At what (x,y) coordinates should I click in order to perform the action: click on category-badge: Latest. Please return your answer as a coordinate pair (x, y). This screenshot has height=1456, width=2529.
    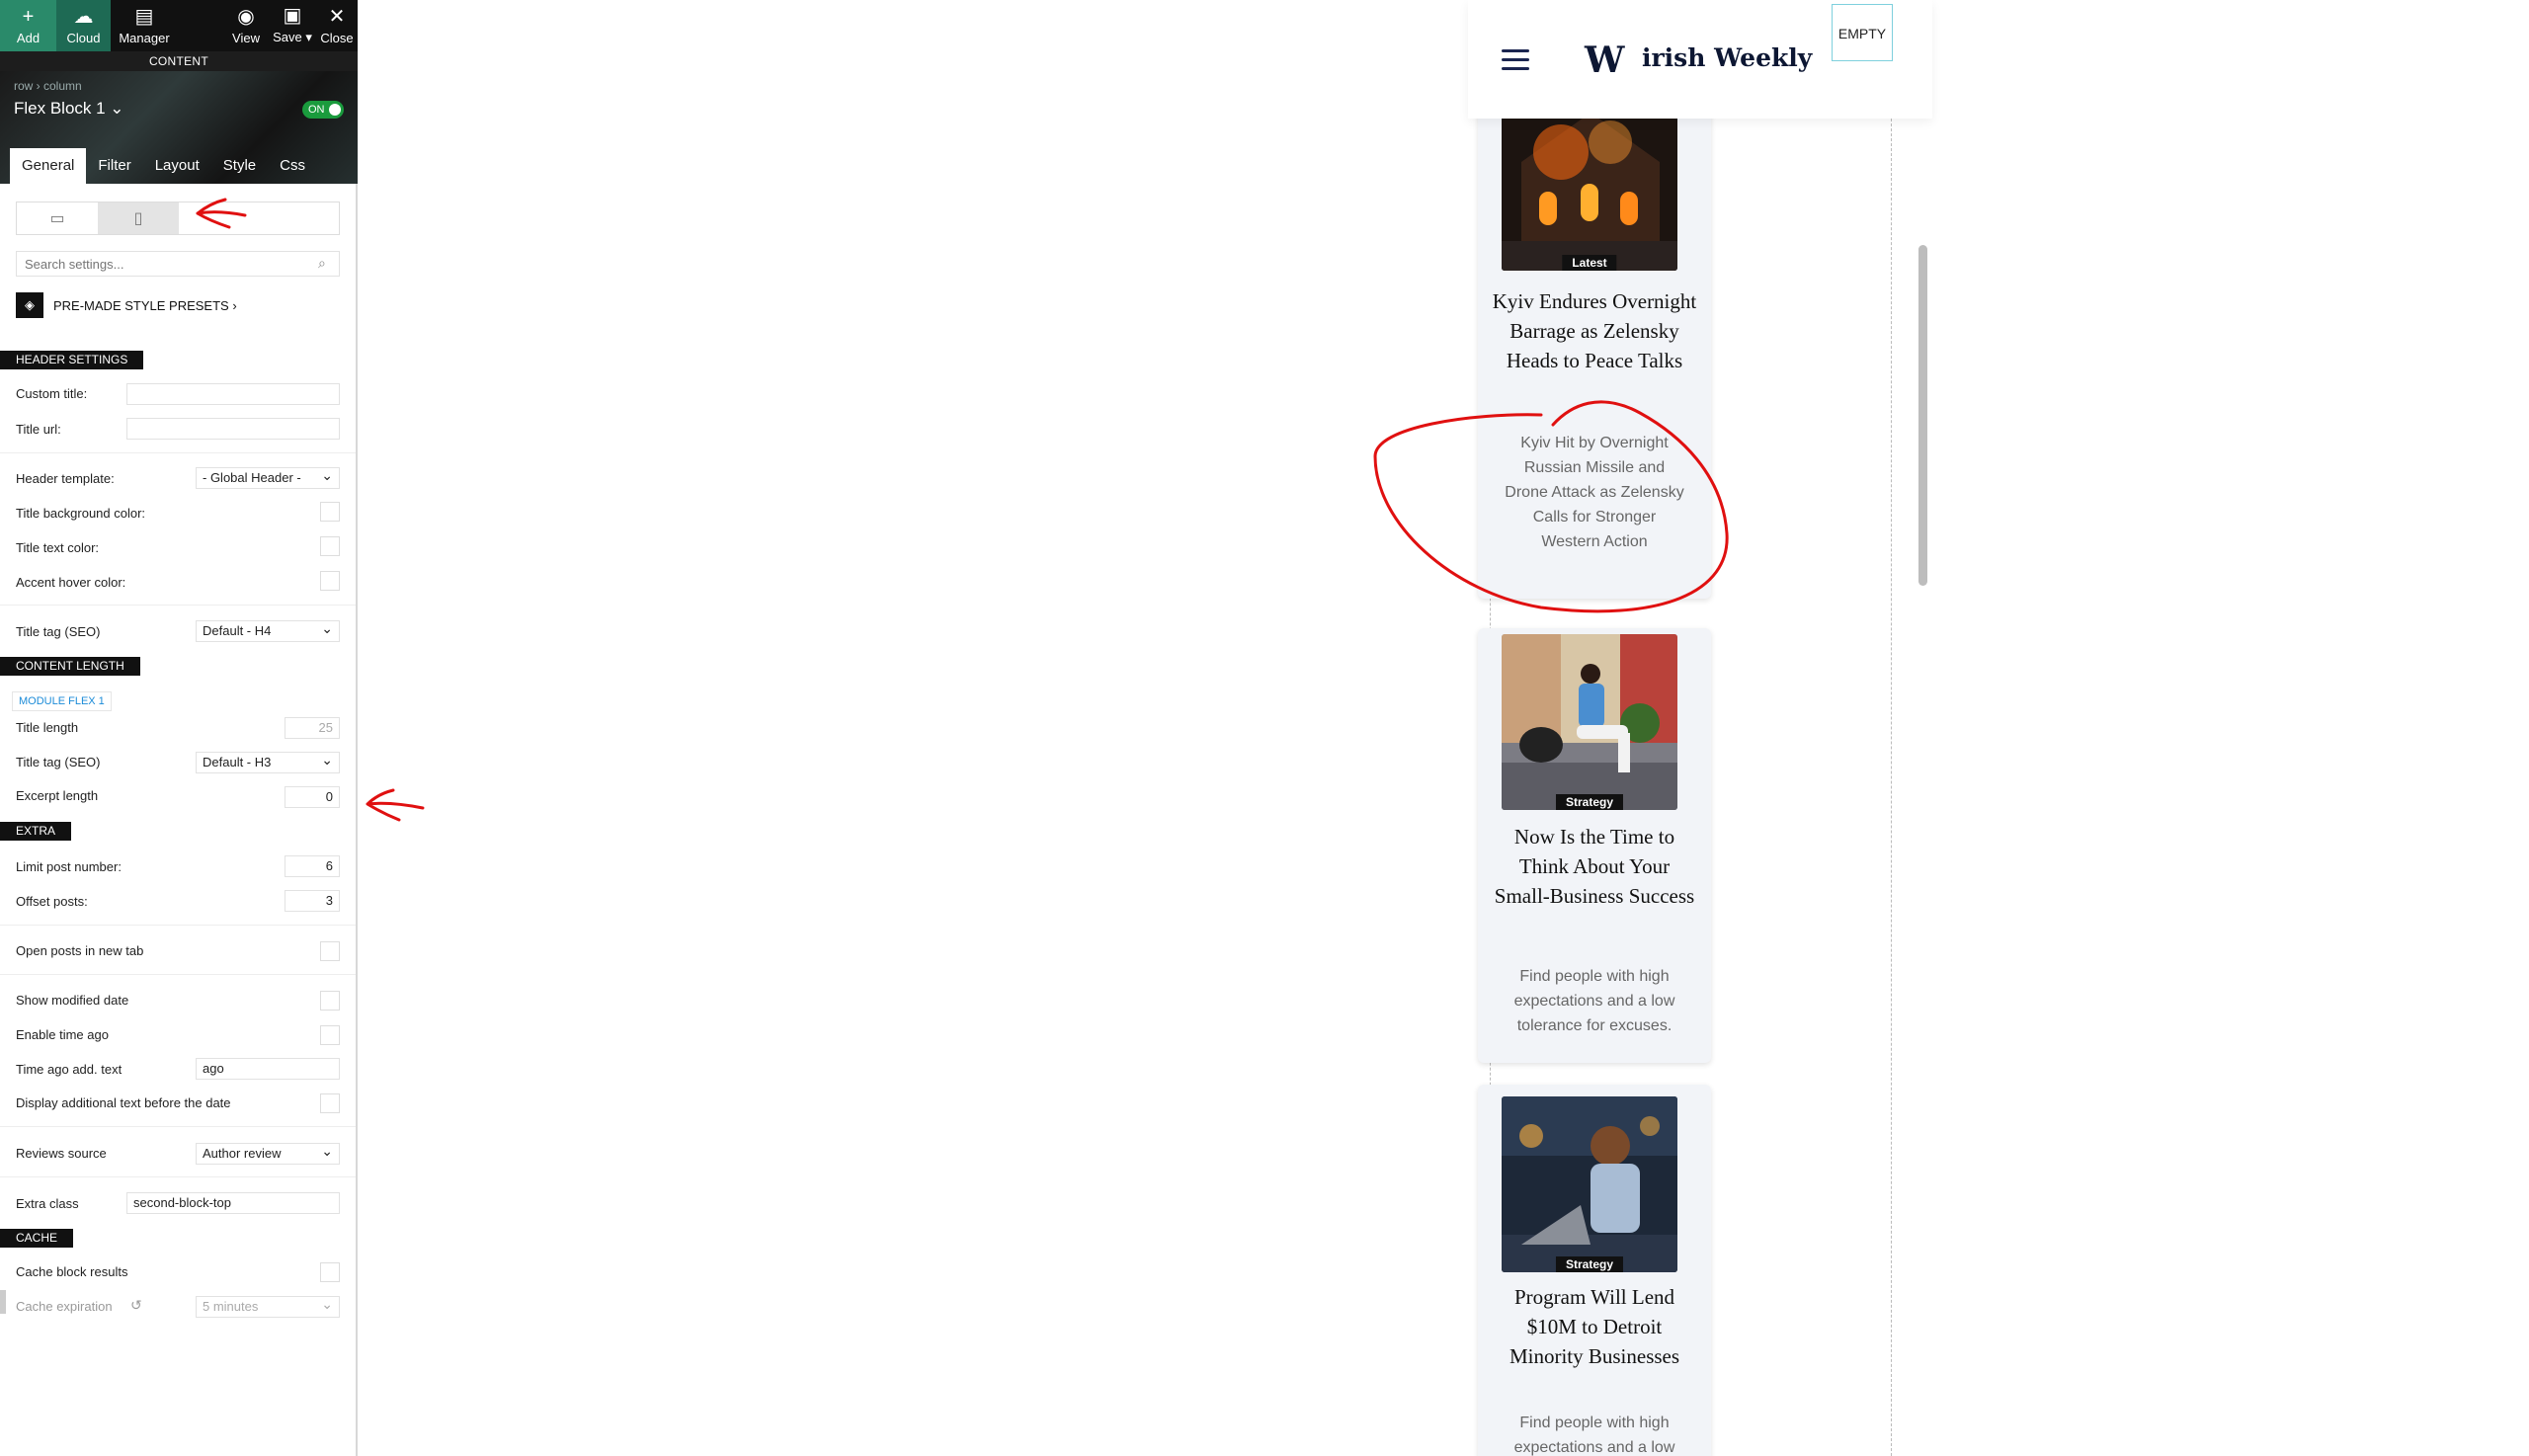
    Looking at the image, I should click on (1589, 263).